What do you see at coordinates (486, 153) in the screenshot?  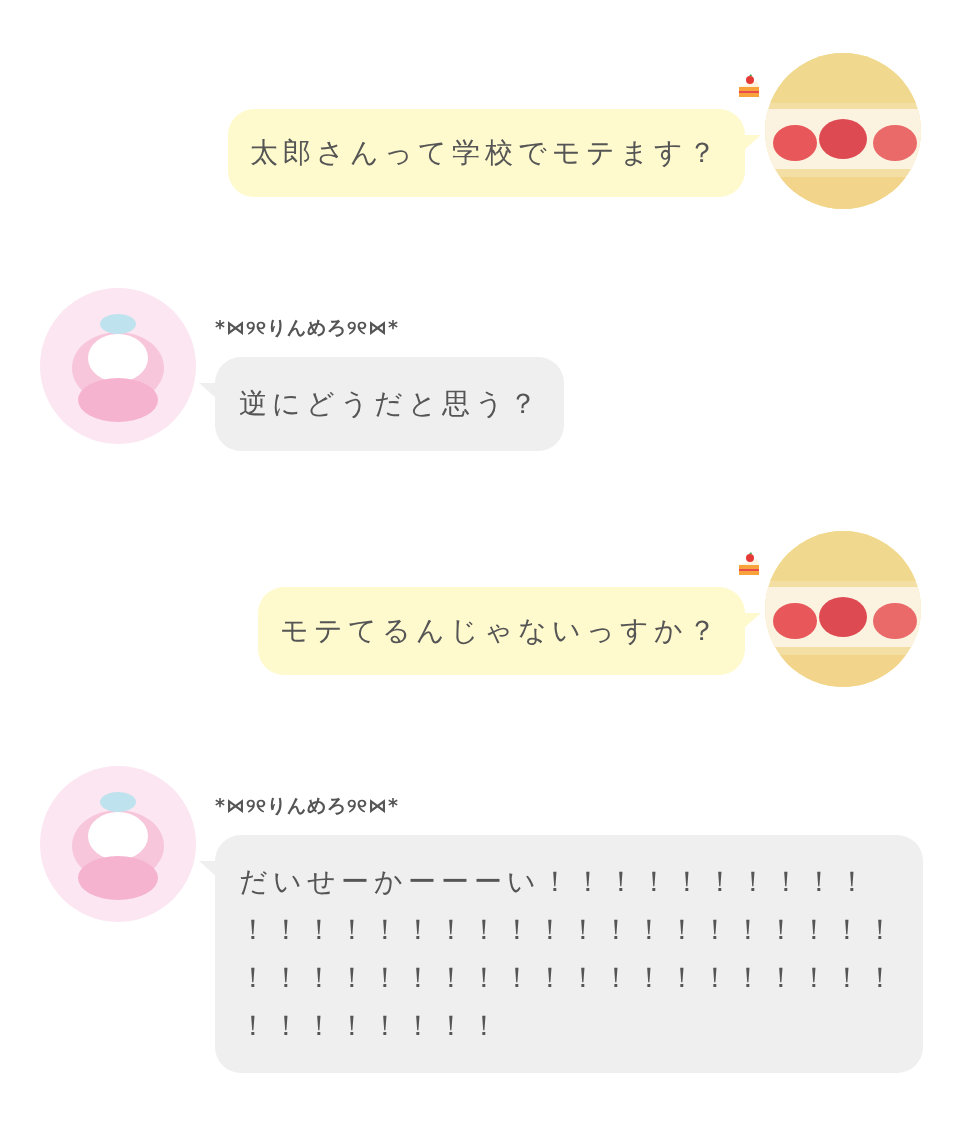 I see `message-bubble: 太郎さんって学校でモテます？` at bounding box center [486, 153].